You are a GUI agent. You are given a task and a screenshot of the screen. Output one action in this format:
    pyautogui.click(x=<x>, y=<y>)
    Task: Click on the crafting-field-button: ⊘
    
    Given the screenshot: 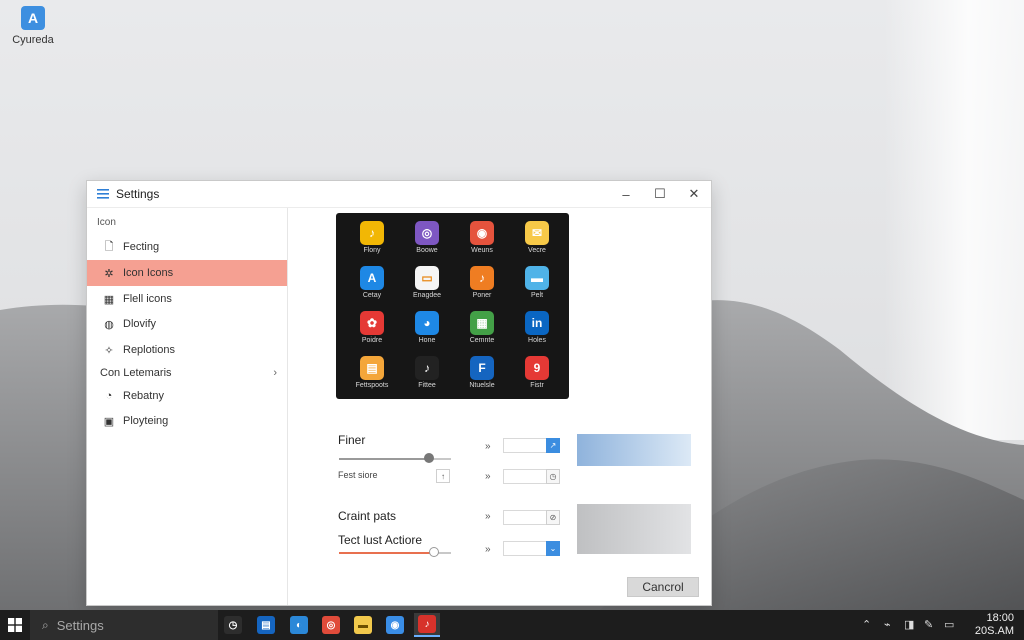 What is the action you would take?
    pyautogui.click(x=553, y=517)
    